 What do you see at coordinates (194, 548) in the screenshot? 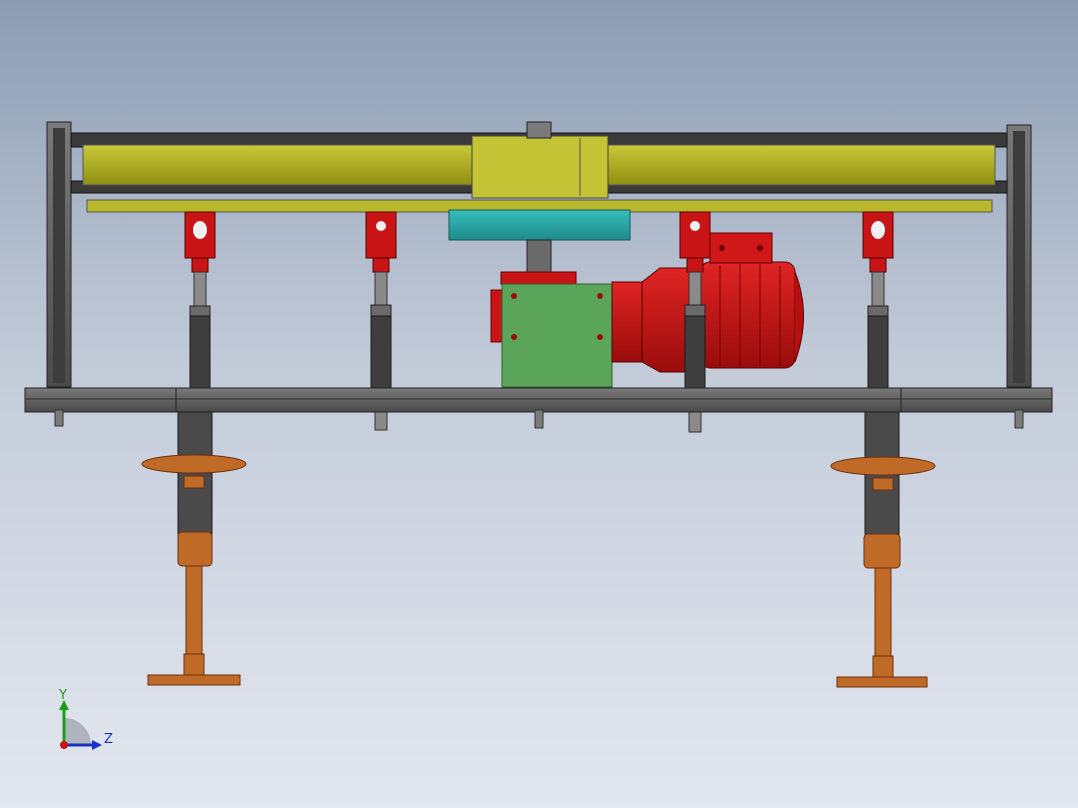
I see `handwheel-jack-left` at bounding box center [194, 548].